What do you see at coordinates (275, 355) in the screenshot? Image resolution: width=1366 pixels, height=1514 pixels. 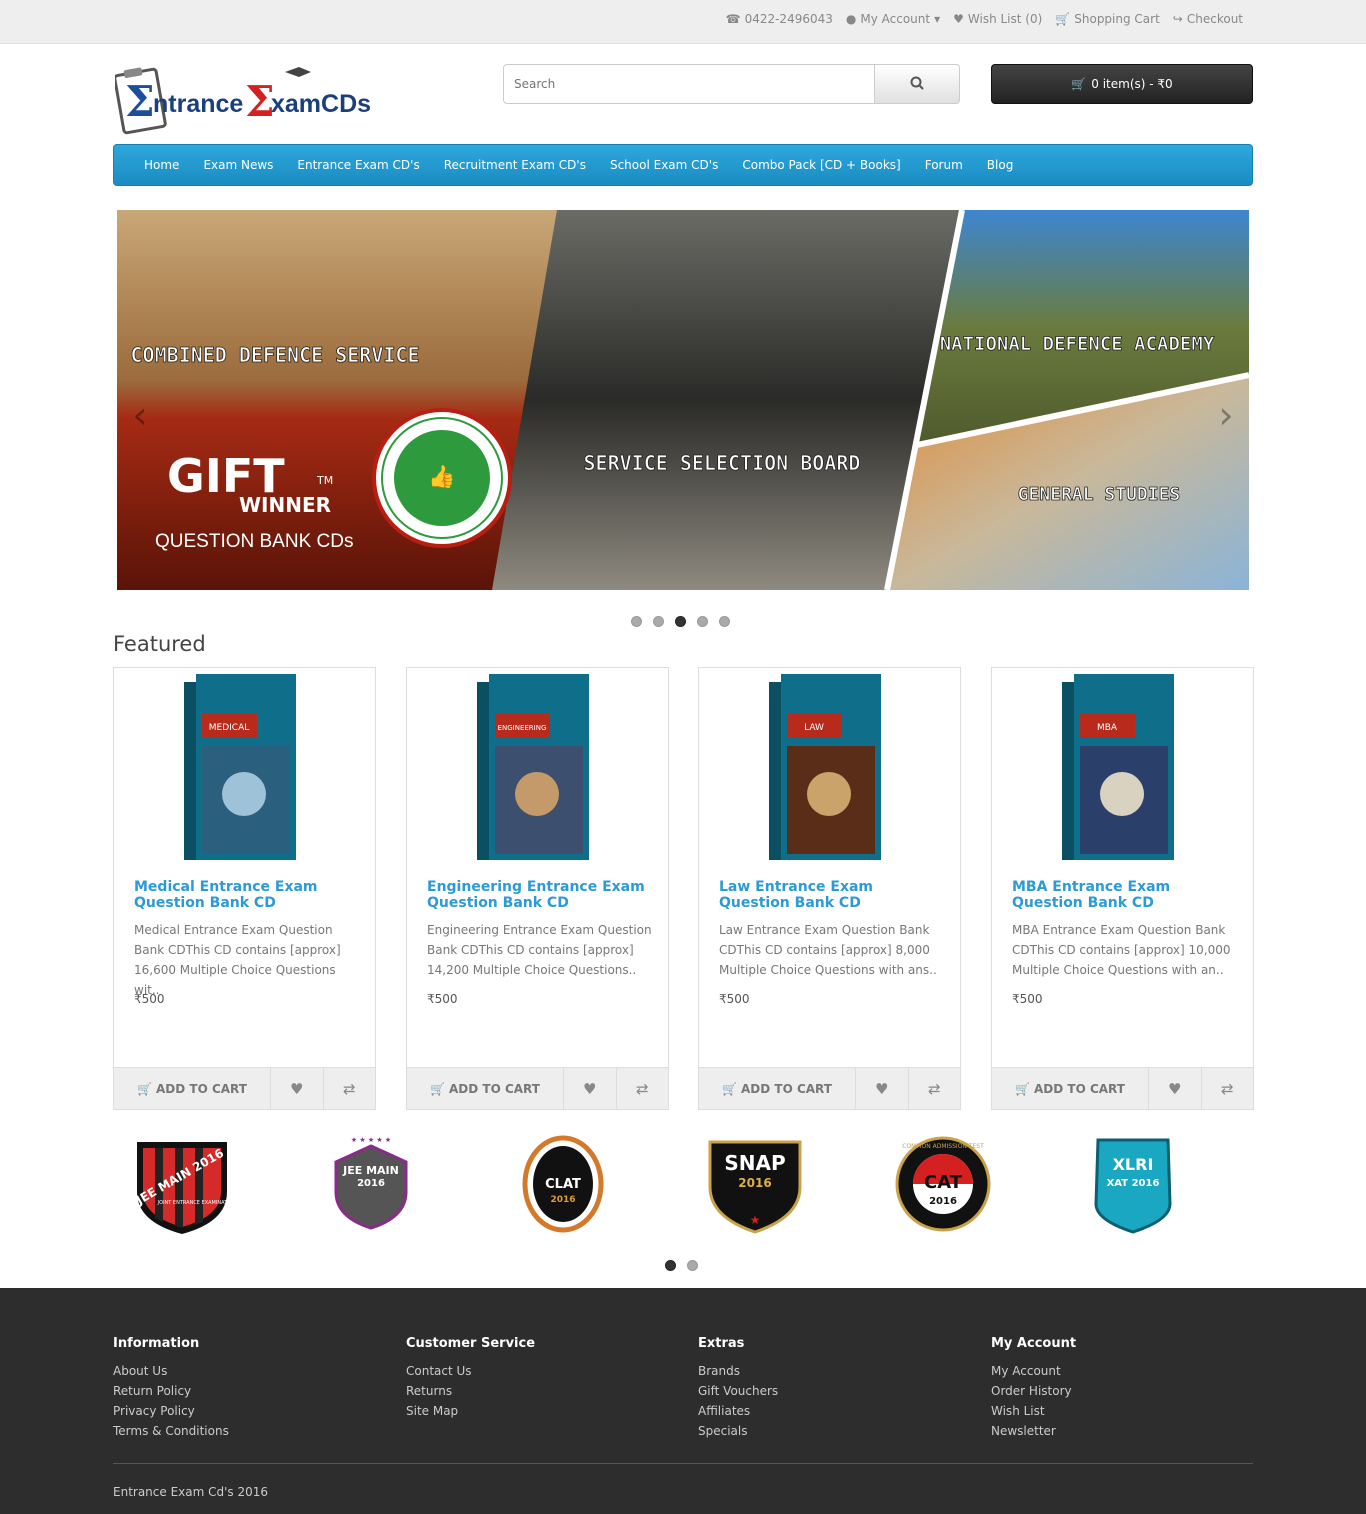 I see `panel-label-cds: COMBINED DEFENCE SERVICE` at bounding box center [275, 355].